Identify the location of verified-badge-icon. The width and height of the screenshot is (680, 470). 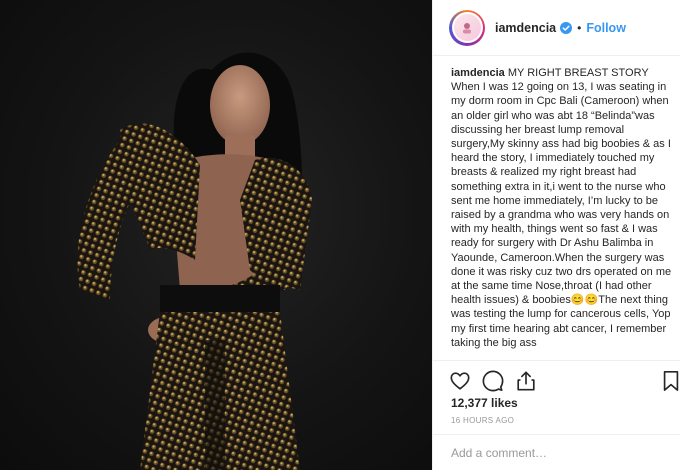
(566, 27).